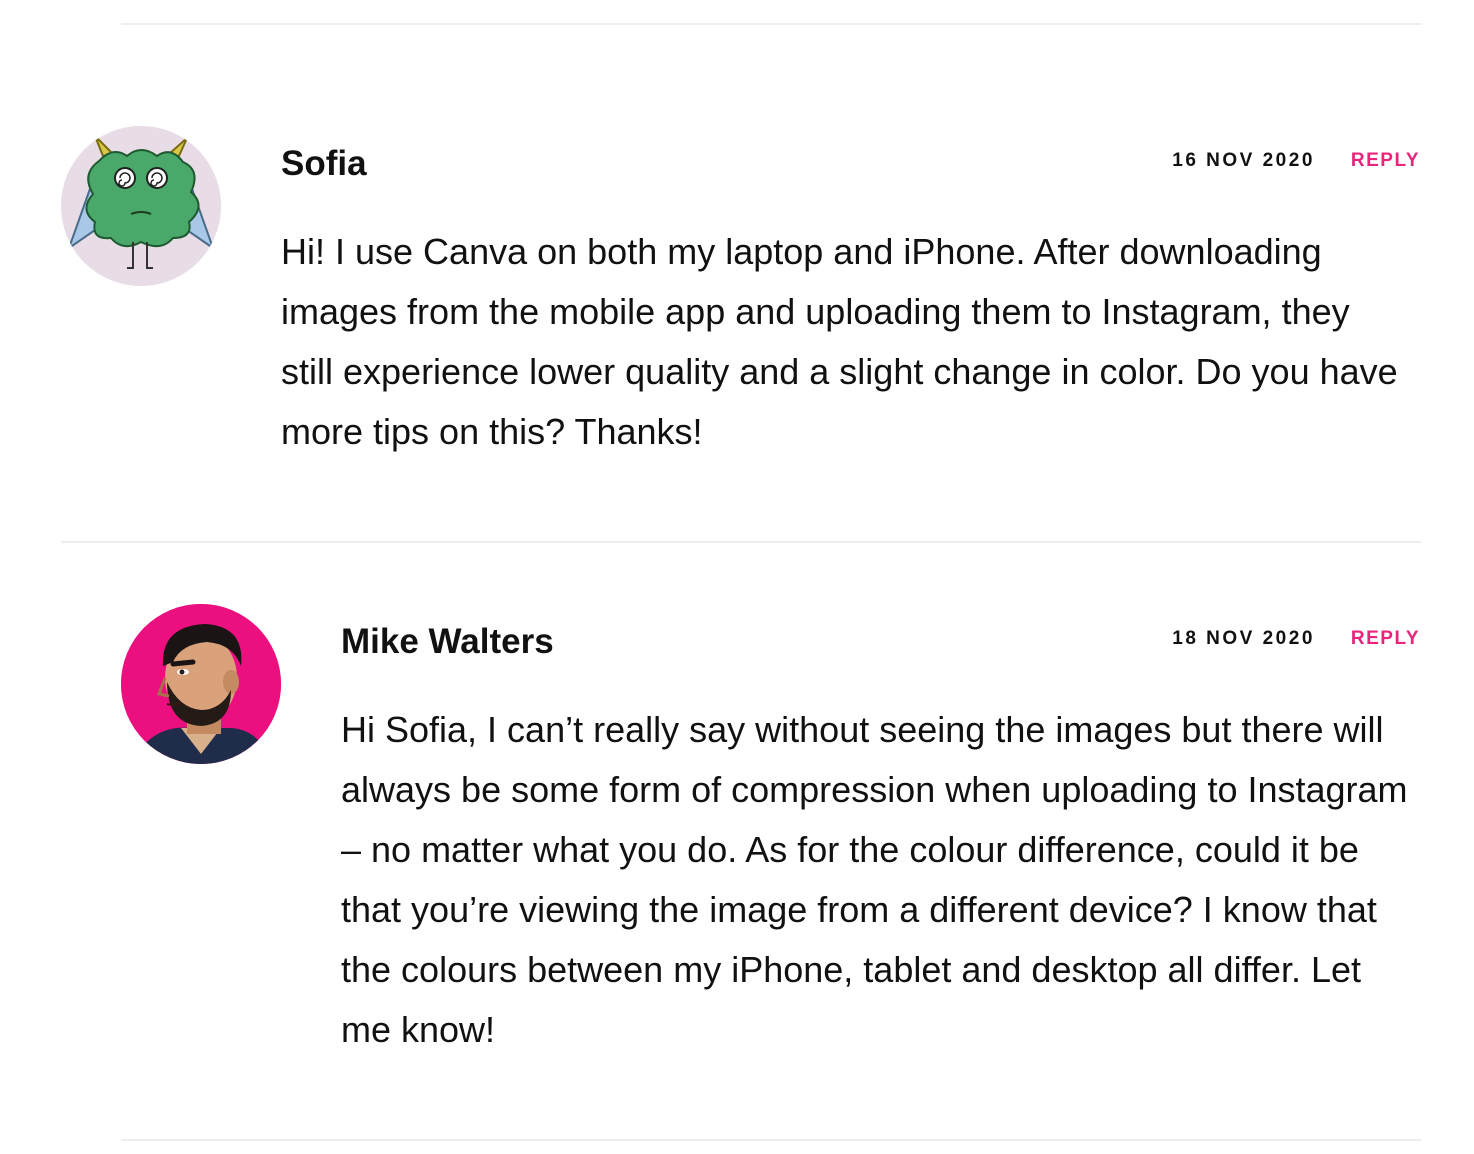 The width and height of the screenshot is (1474, 1154). I want to click on illustrated-man-avatar-icon, so click(201, 684).